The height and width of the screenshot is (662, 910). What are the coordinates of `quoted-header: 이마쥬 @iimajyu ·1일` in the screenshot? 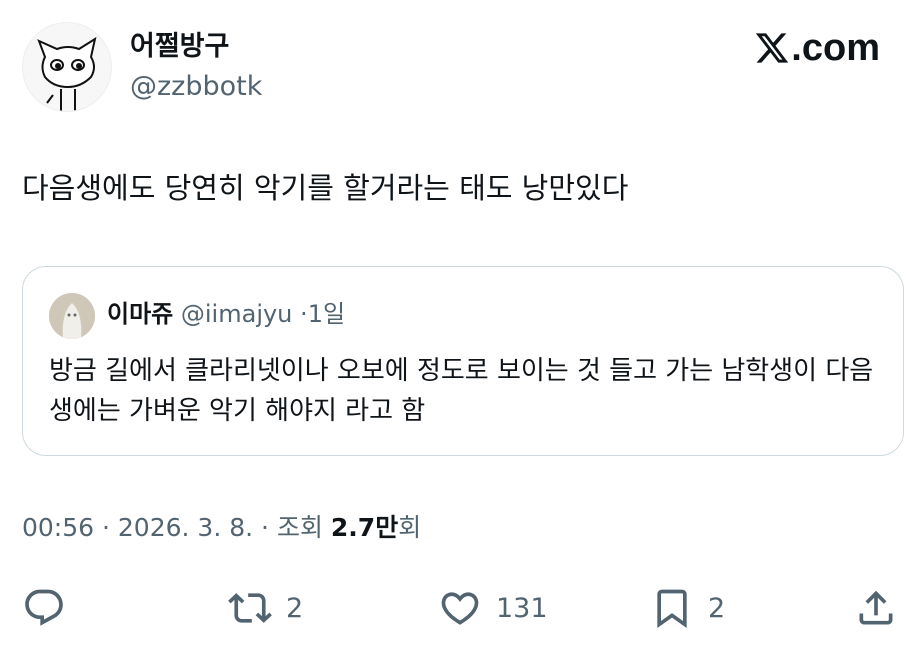 It's located at (226, 314).